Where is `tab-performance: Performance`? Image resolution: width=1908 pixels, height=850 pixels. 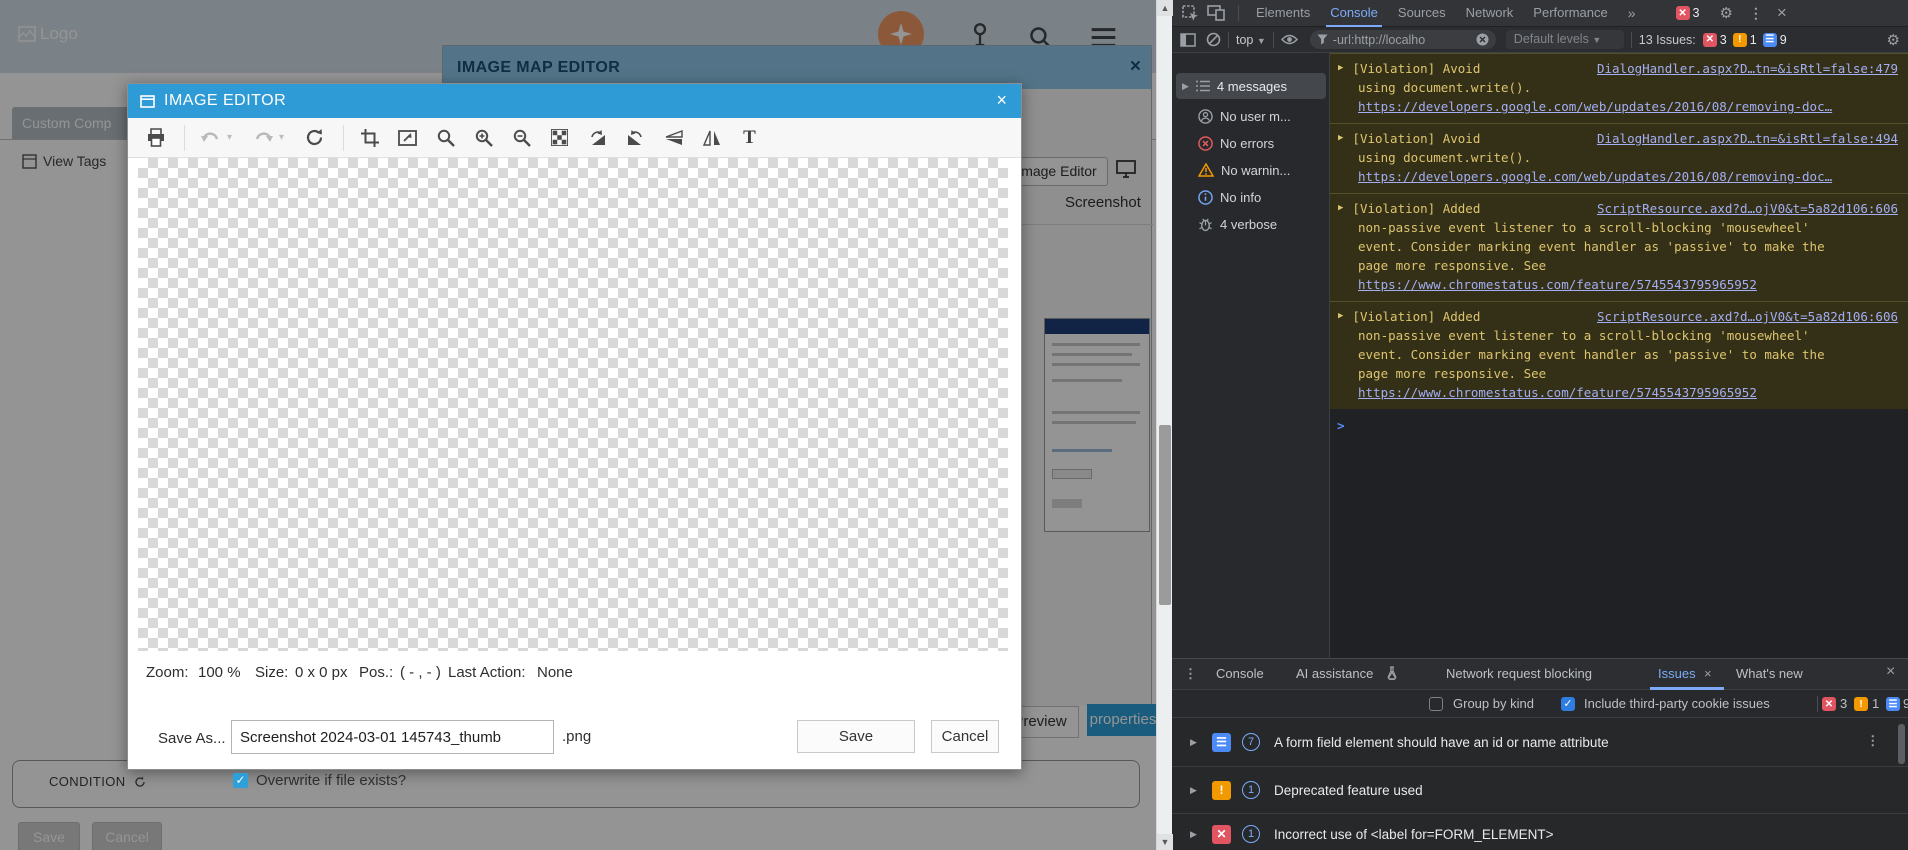 tab-performance: Performance is located at coordinates (1570, 13).